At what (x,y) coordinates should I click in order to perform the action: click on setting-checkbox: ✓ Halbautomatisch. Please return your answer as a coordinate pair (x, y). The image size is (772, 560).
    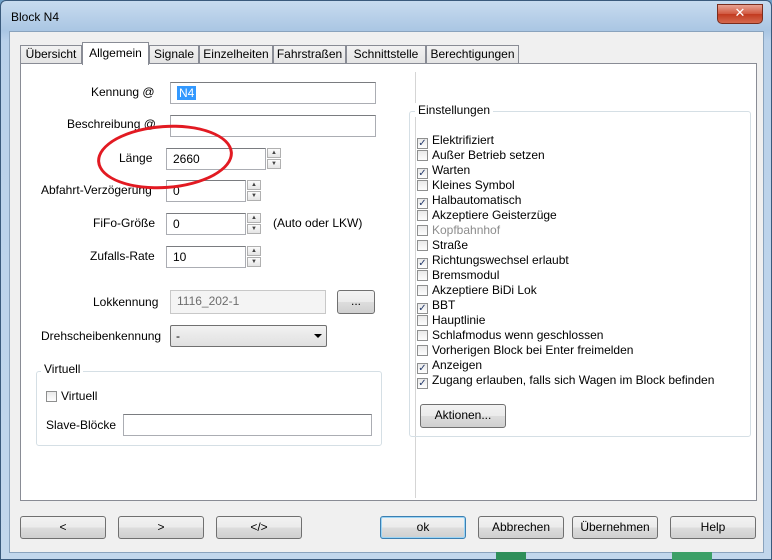
    Looking at the image, I should click on (469, 201).